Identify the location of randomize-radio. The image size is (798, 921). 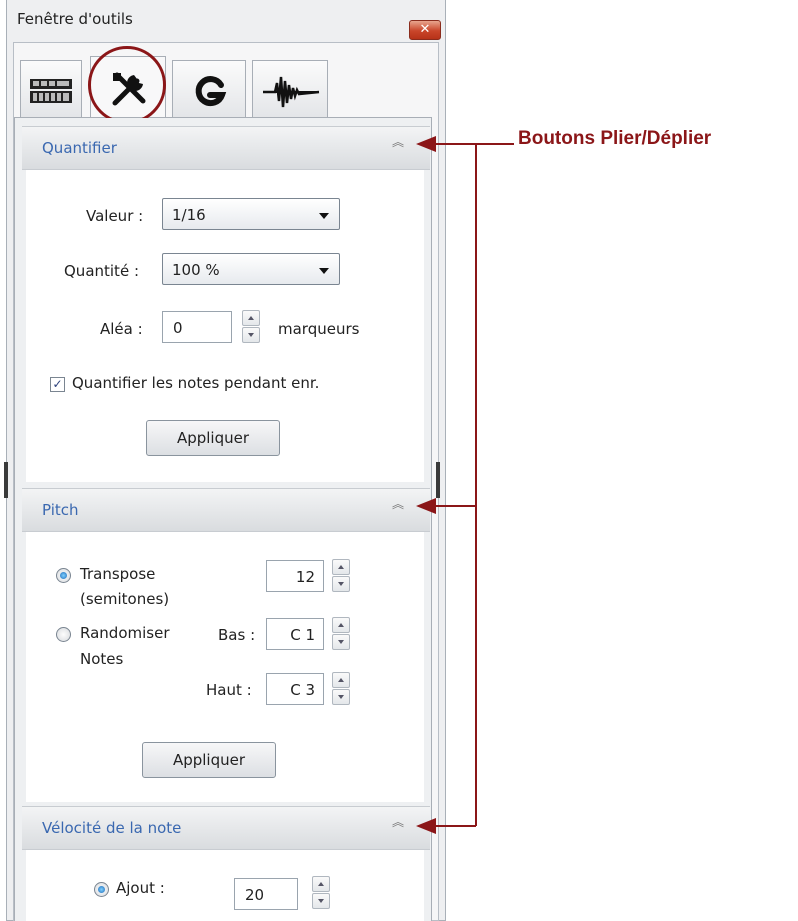
(63, 634).